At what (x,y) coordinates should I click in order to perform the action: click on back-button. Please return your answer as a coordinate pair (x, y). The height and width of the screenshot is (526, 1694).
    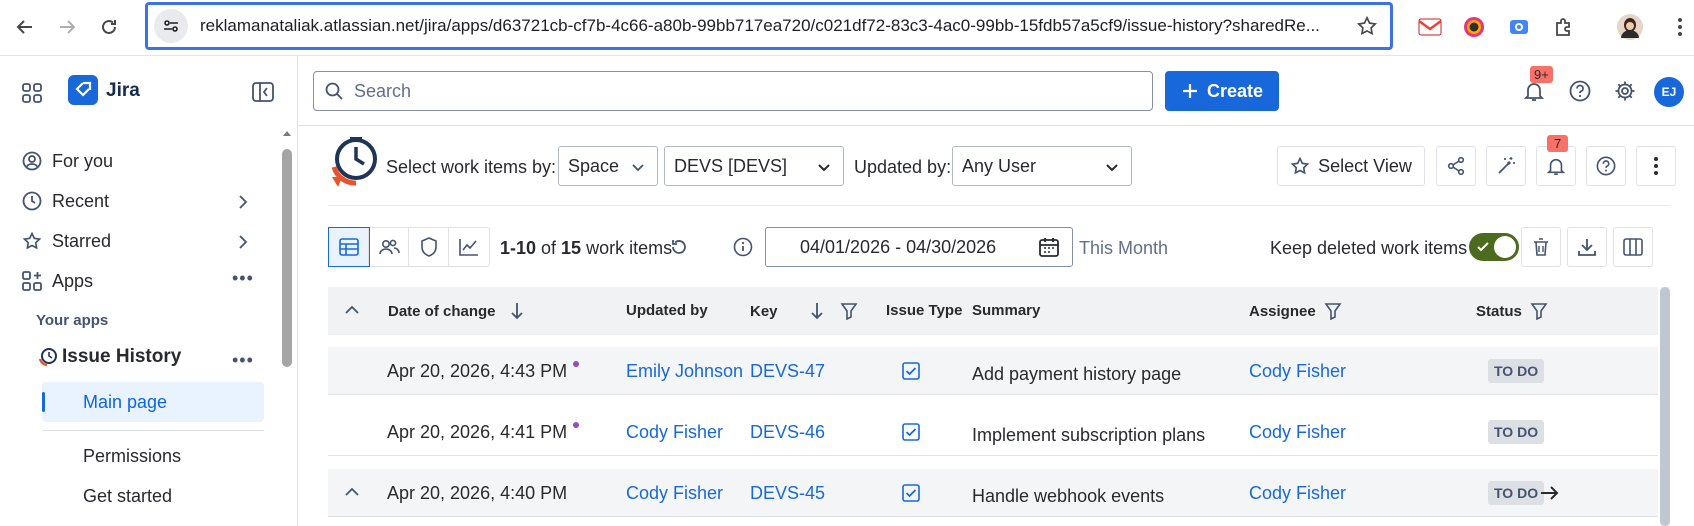
    Looking at the image, I should click on (25, 27).